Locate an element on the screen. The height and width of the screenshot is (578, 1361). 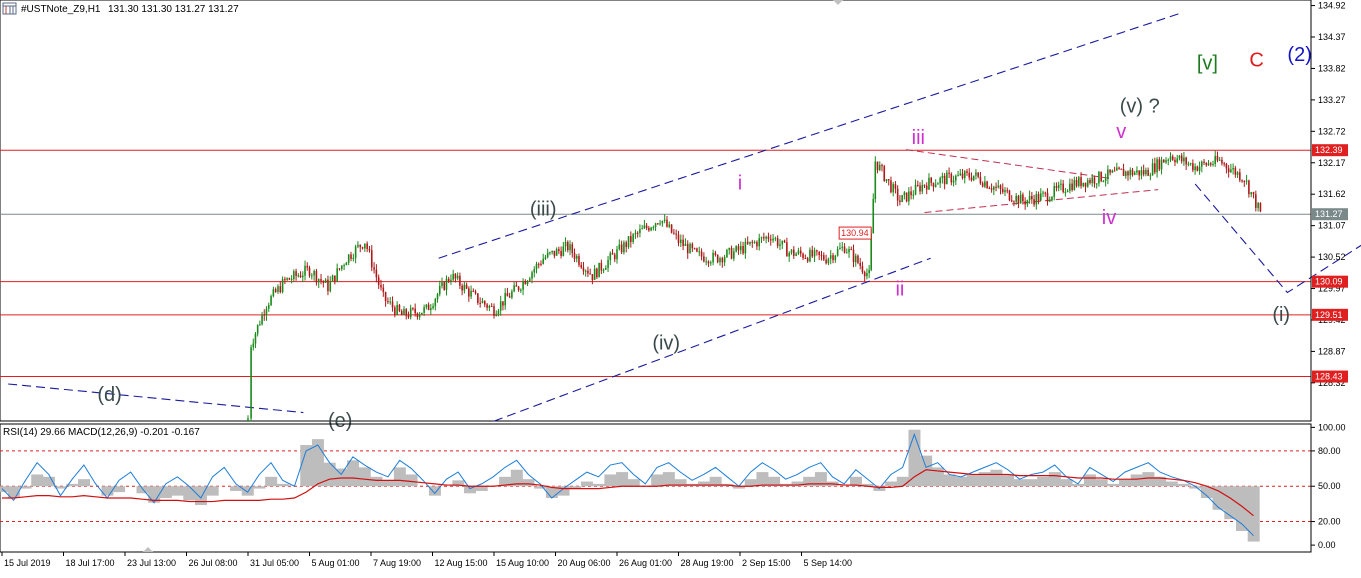
time-tick-label: 15 Aug 10:00 is located at coordinates (522, 563).